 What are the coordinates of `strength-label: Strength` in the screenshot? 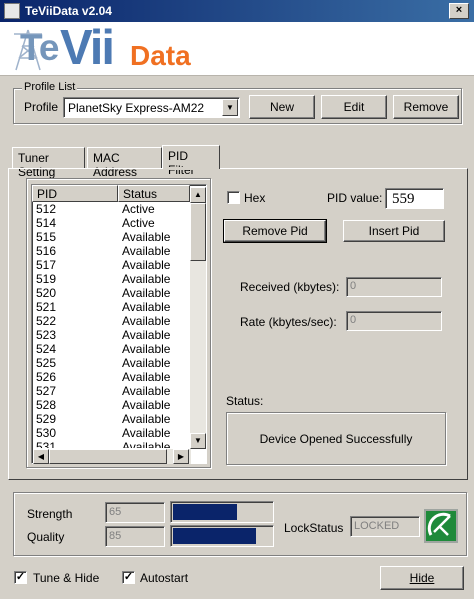 It's located at (50, 514).